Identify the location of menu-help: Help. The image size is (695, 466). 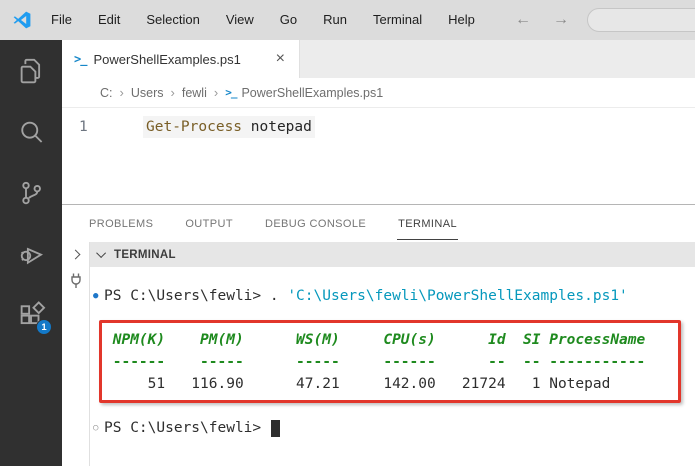
(461, 20).